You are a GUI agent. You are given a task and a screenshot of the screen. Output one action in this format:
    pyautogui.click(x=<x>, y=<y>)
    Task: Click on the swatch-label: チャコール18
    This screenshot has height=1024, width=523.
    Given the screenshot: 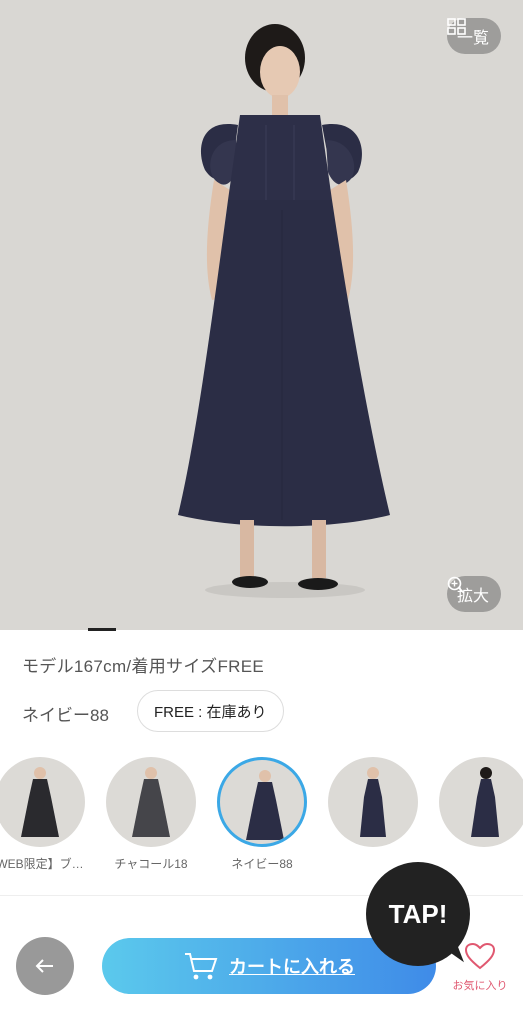 What is the action you would take?
    pyautogui.click(x=151, y=864)
    